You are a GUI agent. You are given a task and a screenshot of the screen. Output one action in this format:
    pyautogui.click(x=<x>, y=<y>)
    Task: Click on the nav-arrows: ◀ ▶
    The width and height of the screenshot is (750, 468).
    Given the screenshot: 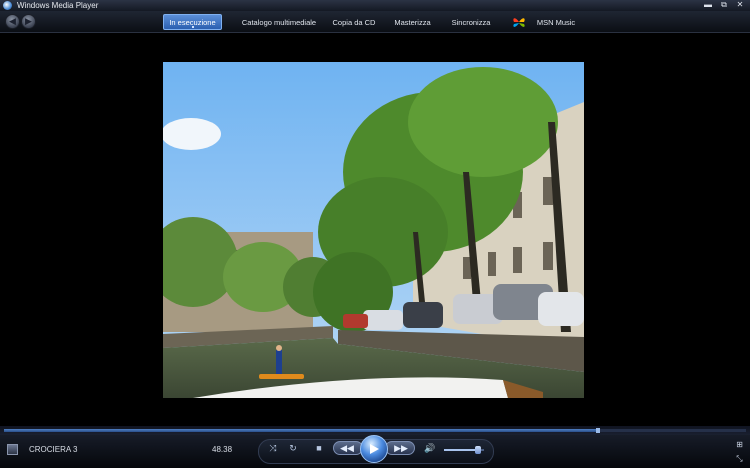 What is the action you would take?
    pyautogui.click(x=21, y=21)
    